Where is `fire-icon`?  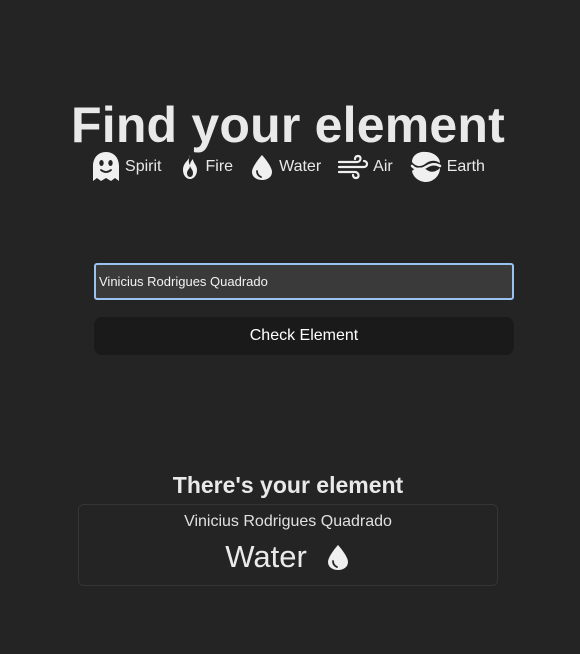 fire-icon is located at coordinates (189, 167).